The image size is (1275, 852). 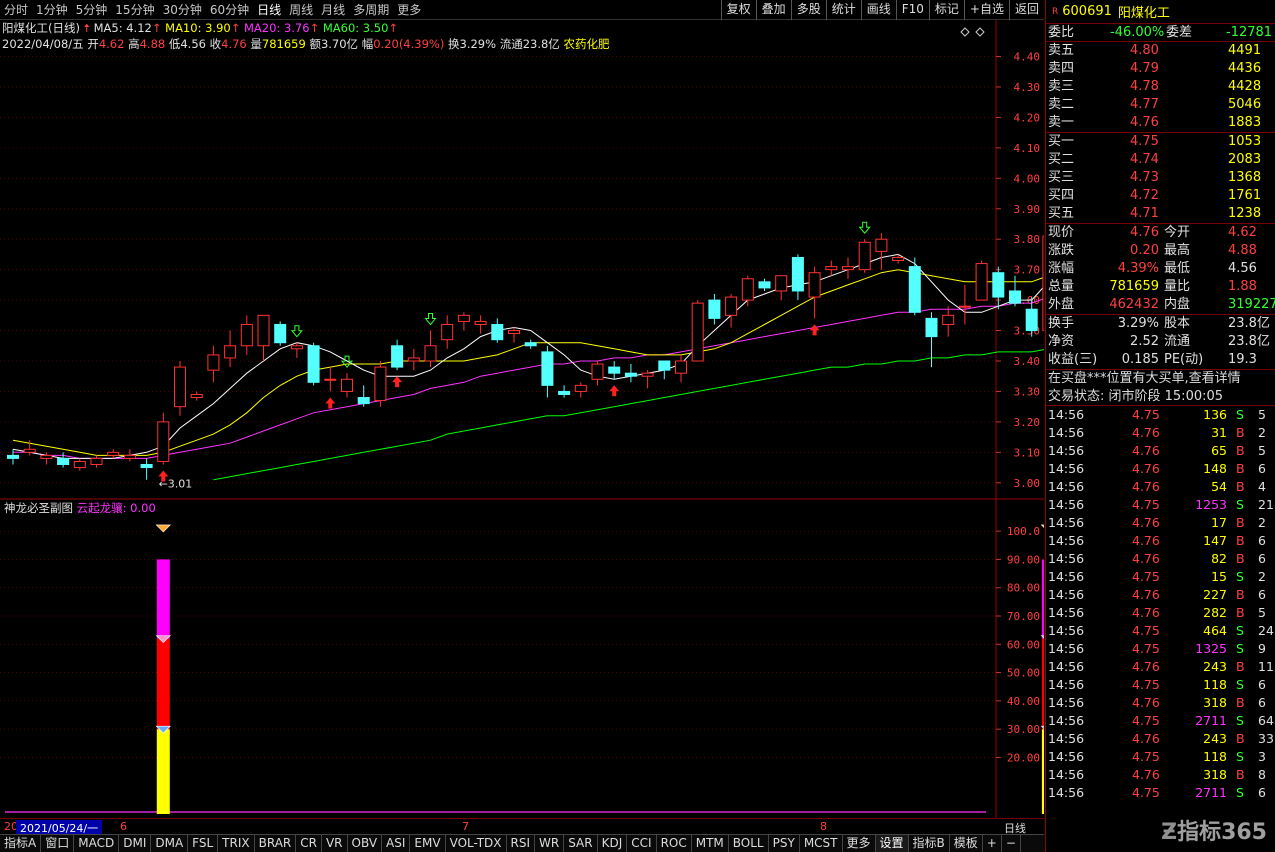 I want to click on book-row: 买五 4.71 1238, so click(x=1160, y=214).